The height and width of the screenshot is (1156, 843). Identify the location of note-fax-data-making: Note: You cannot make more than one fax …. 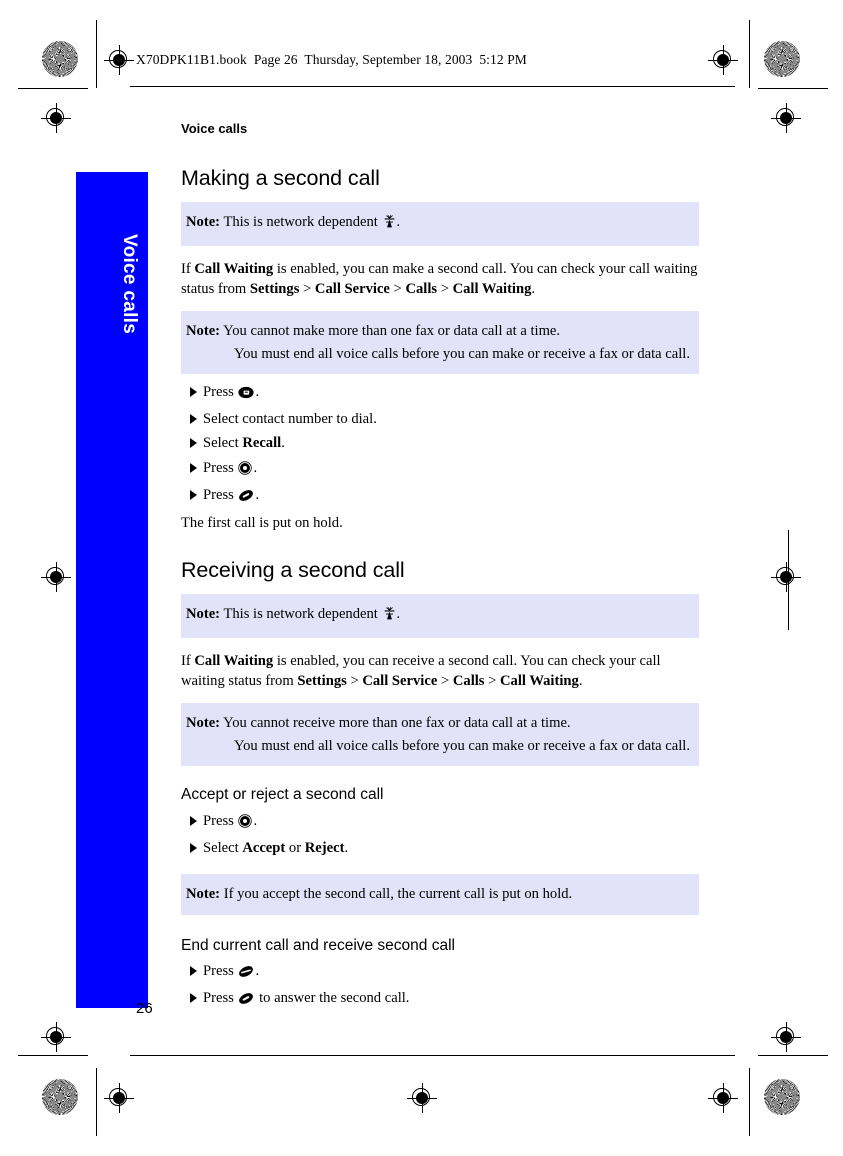
(440, 343).